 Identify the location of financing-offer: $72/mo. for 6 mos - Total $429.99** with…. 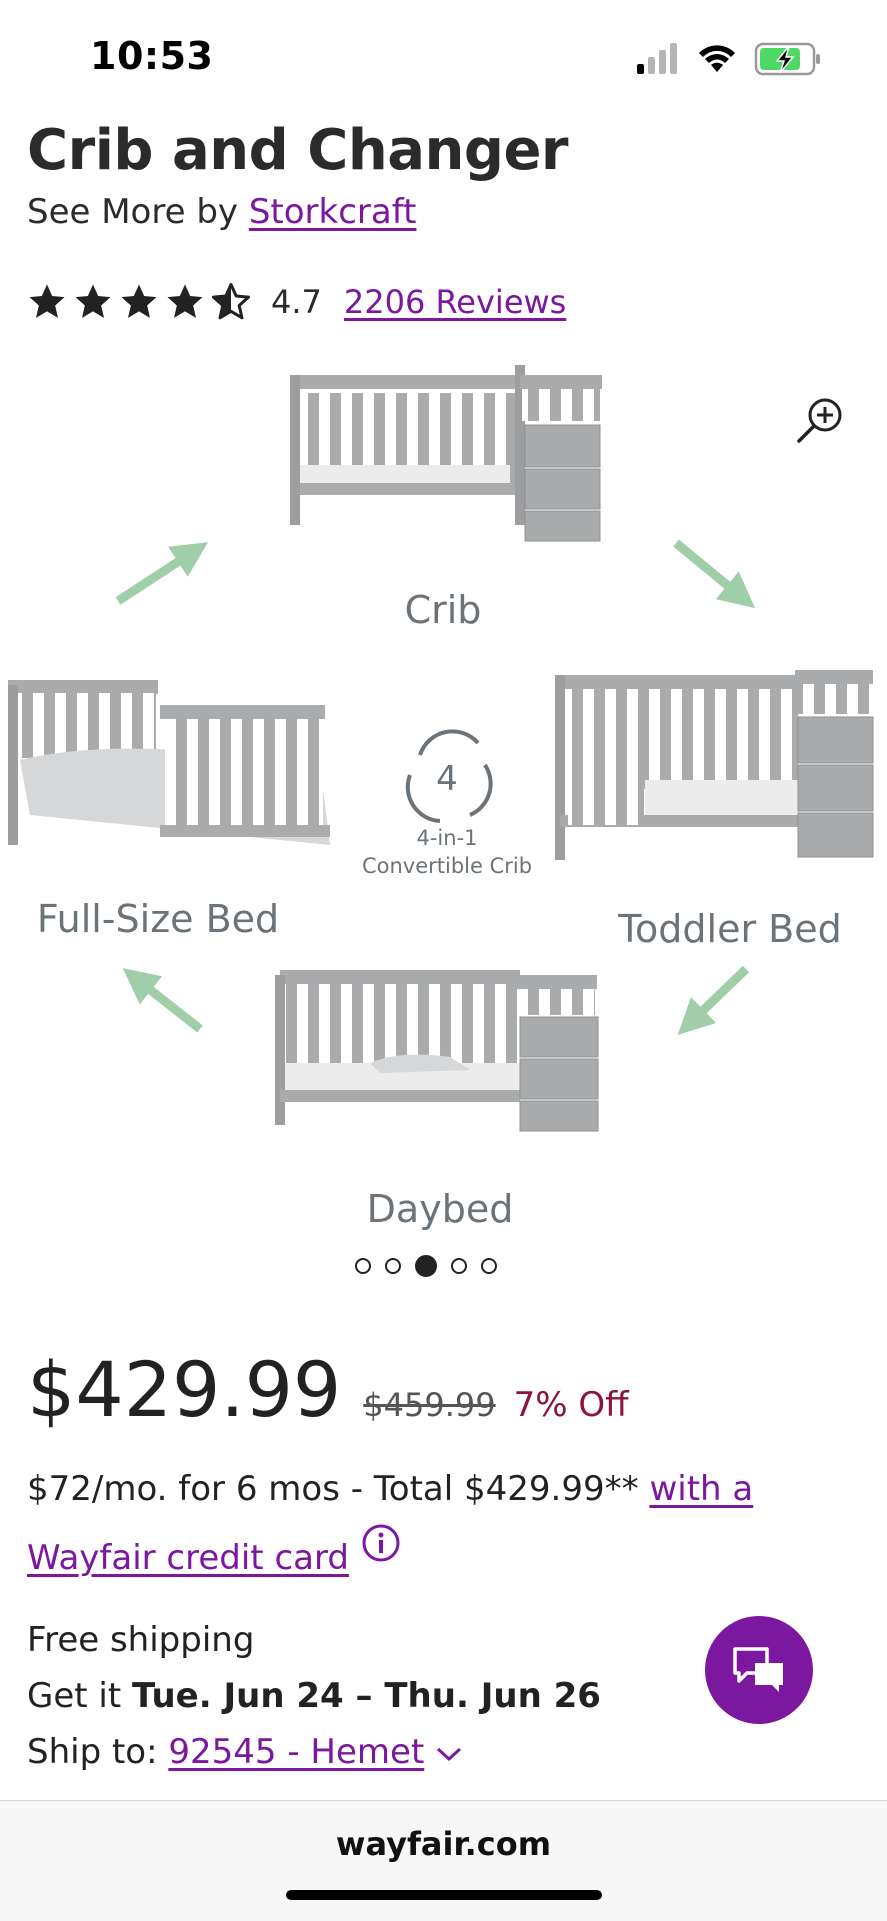
(437, 1523).